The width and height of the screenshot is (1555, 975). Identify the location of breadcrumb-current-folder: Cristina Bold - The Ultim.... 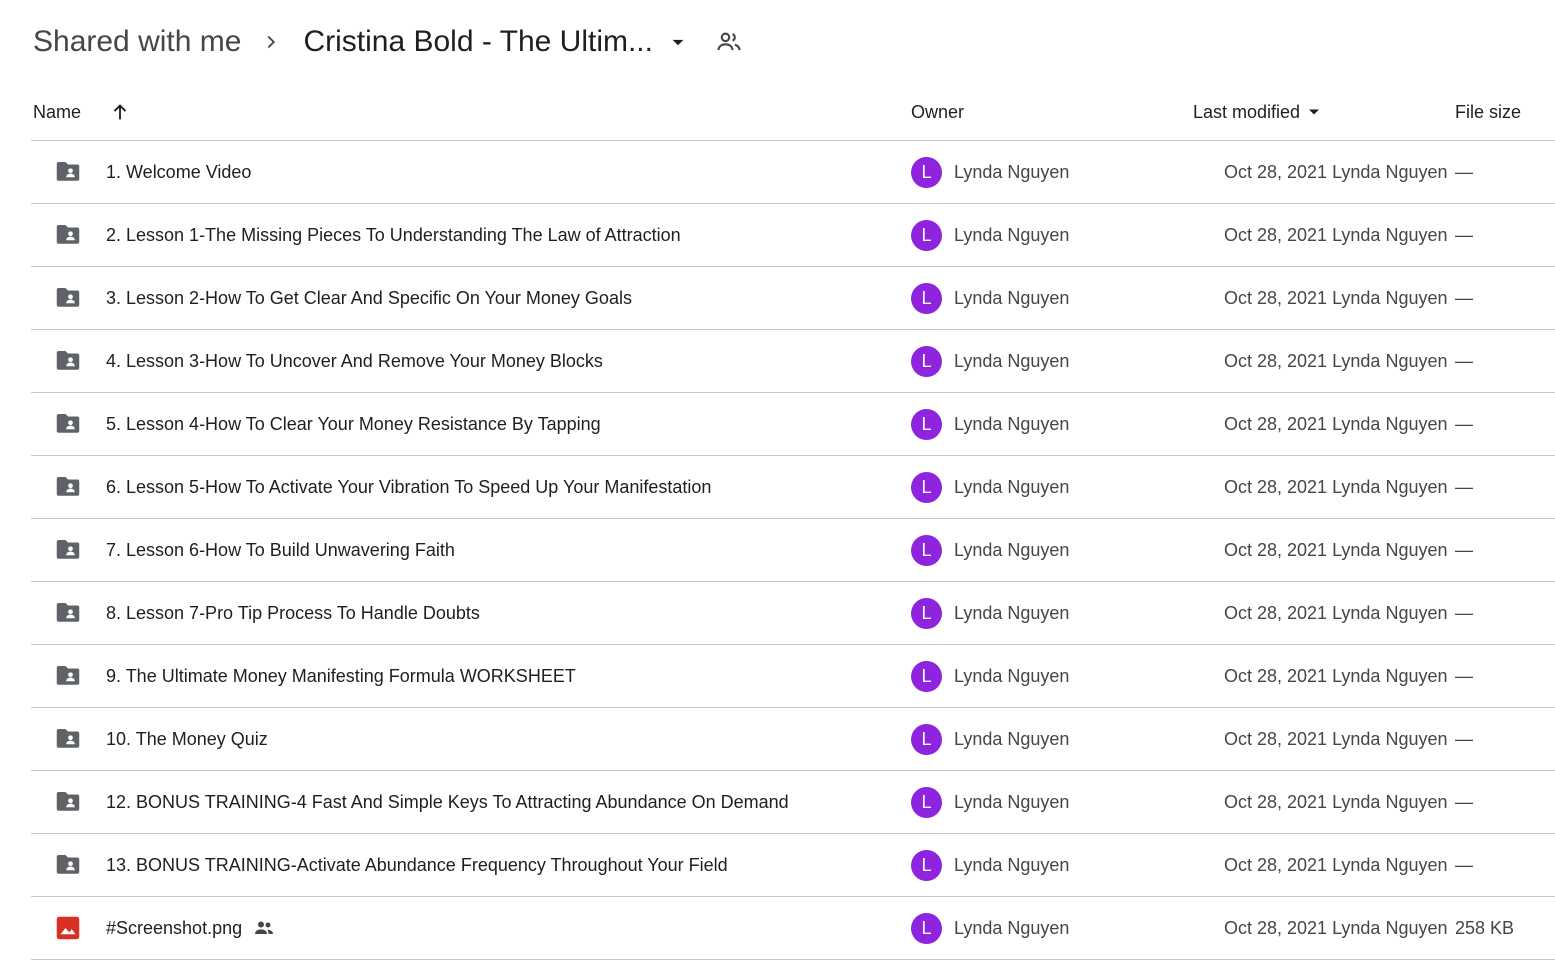
(497, 42).